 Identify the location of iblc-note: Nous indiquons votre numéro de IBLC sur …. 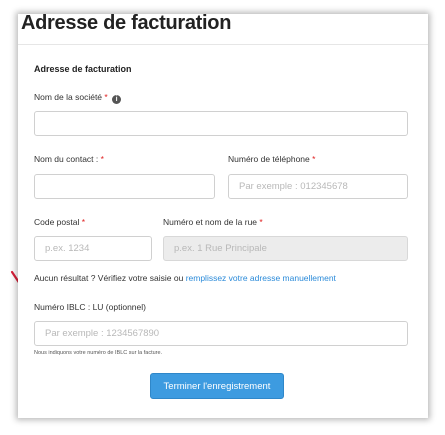
(98, 353).